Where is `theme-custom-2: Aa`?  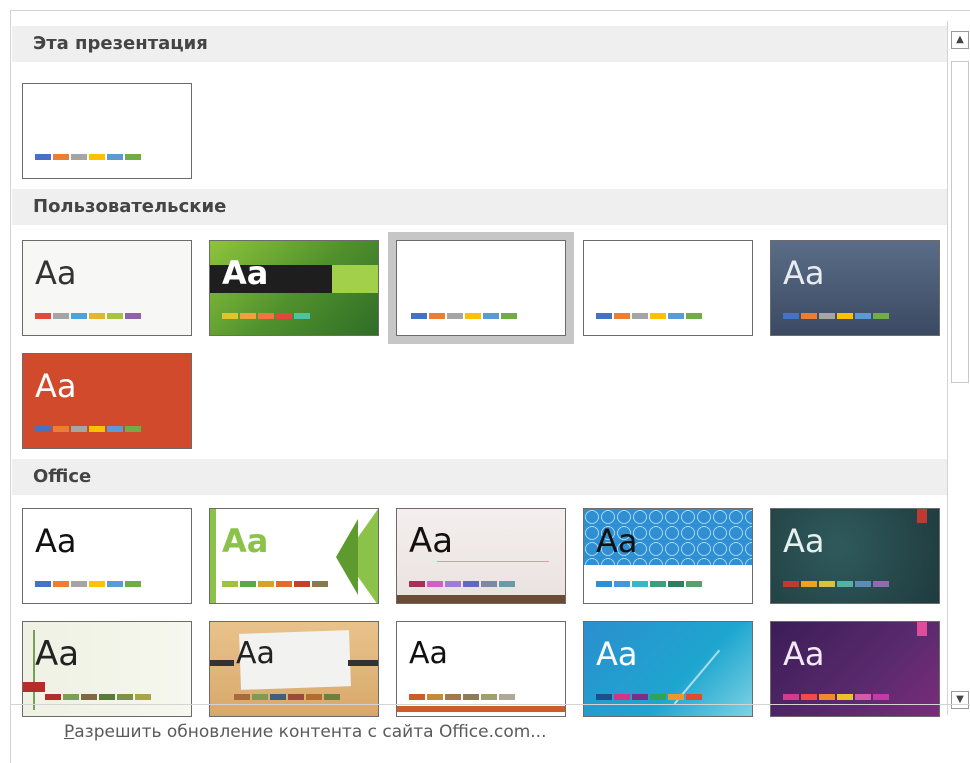 theme-custom-2: Aa is located at coordinates (294, 288).